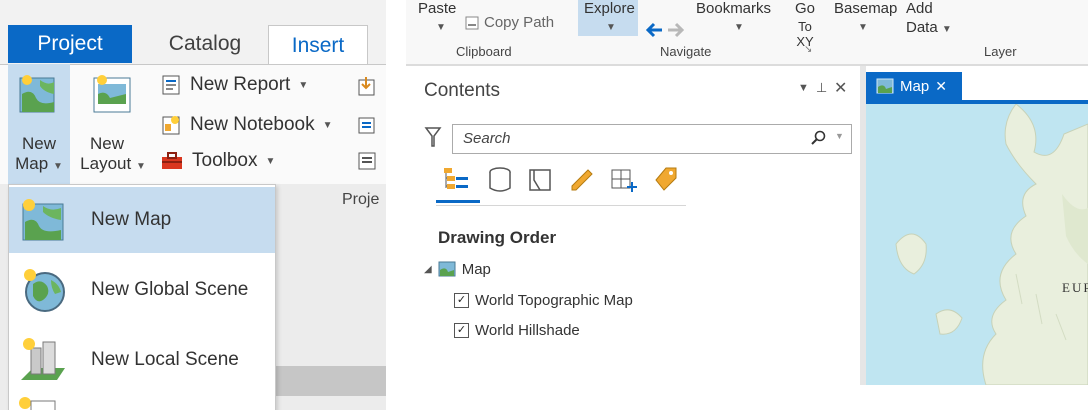  Describe the element at coordinates (509, 22) in the screenshot. I see `copy-path-button: Copy Path` at that location.